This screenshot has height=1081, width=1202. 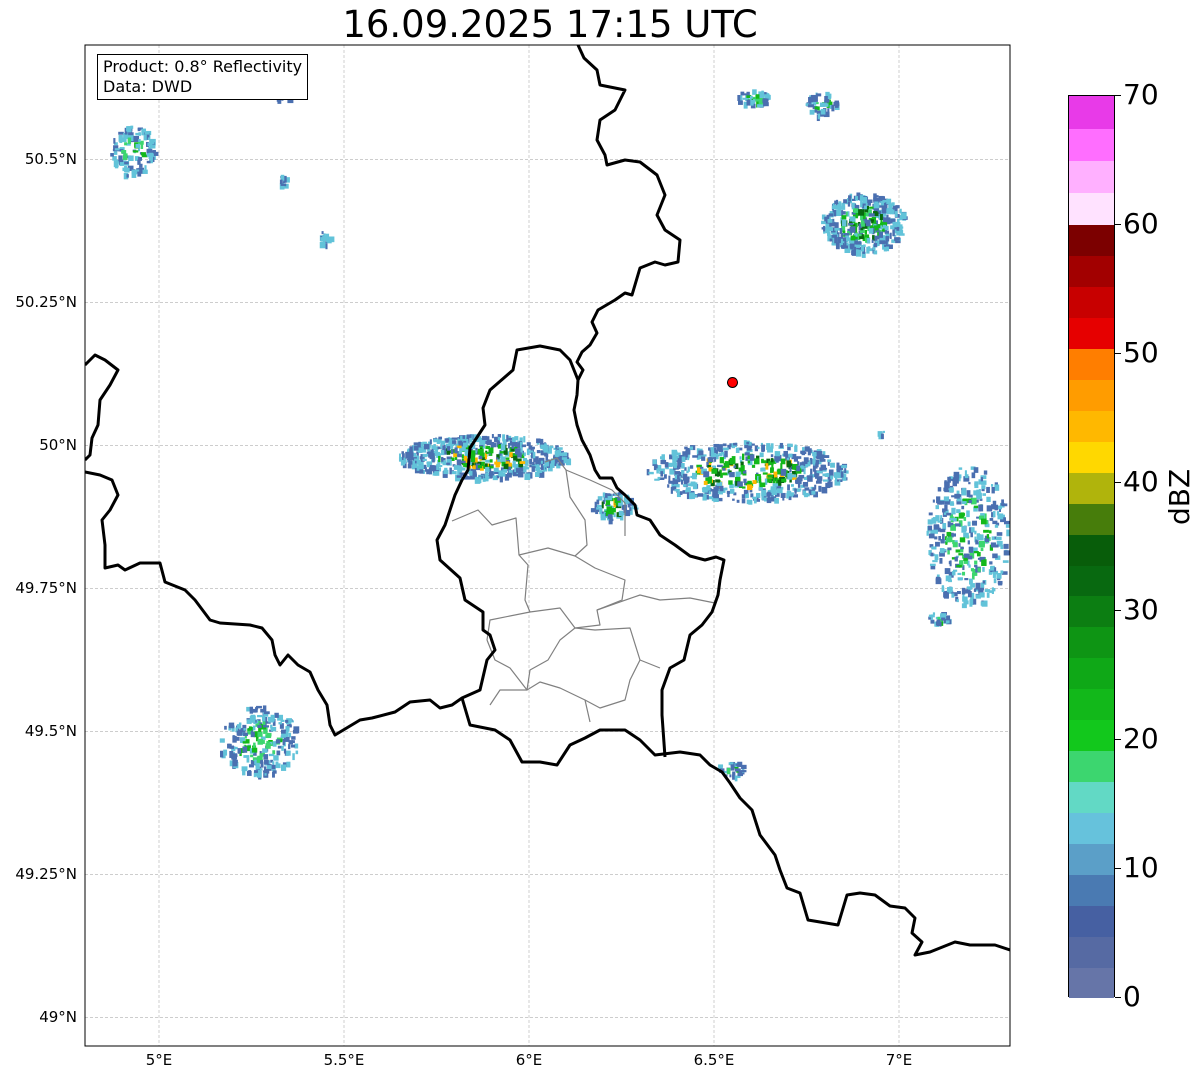 I want to click on colorbar-tick, so click(x=1118, y=997).